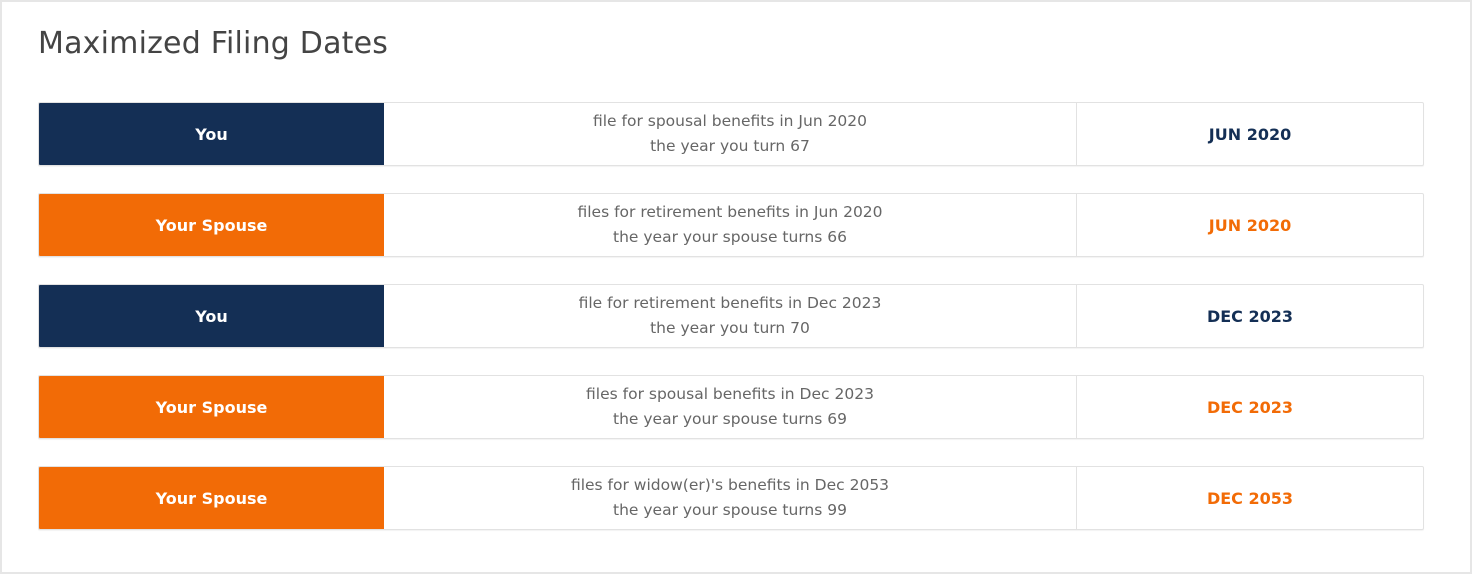 The width and height of the screenshot is (1472, 574). What do you see at coordinates (730, 419) in the screenshot?
I see `filing-age: the year your spouse turns 69` at bounding box center [730, 419].